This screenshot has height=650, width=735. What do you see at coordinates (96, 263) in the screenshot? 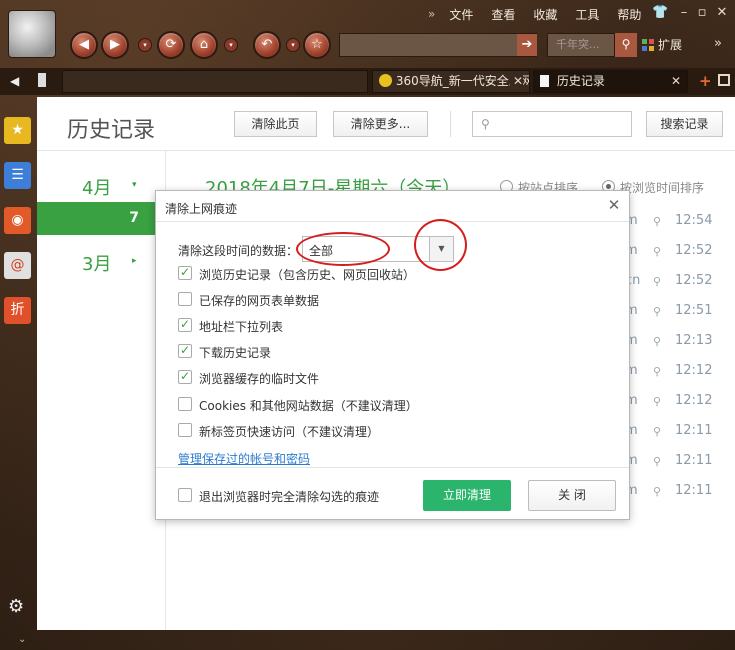
I see `month-march: 3月` at bounding box center [96, 263].